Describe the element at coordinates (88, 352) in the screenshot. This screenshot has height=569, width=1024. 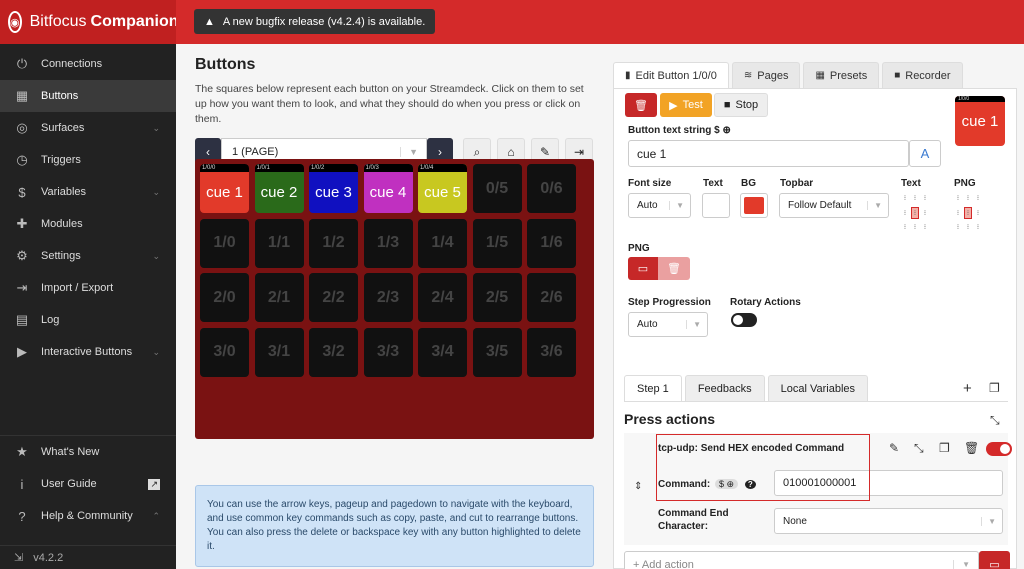
I see `sidebar-item-interactive-buttons: ▶ Interactive Buttons ⌄` at that location.